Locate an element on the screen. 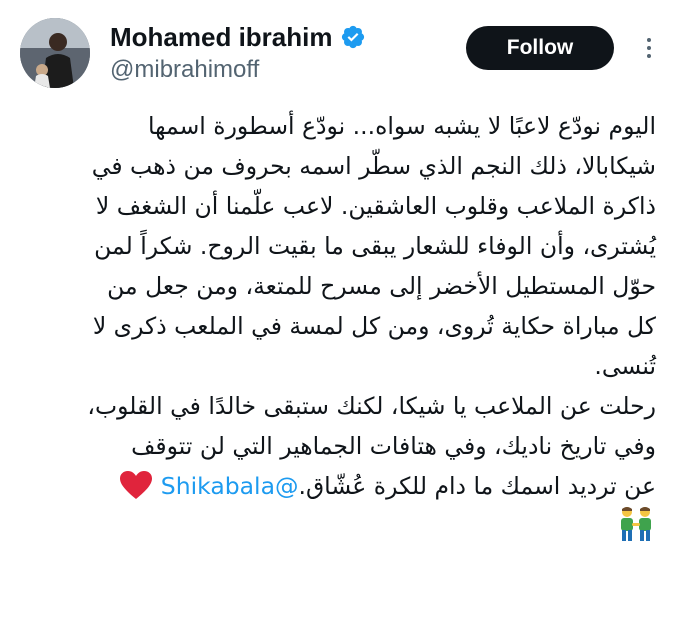 This screenshot has height=618, width=680. tweet-line: تُنسى. is located at coordinates (625, 366).